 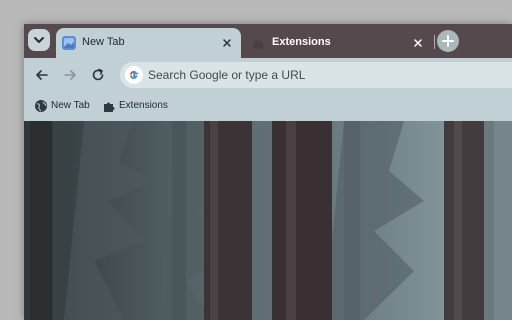 I want to click on tab-divider, so click(x=434, y=42).